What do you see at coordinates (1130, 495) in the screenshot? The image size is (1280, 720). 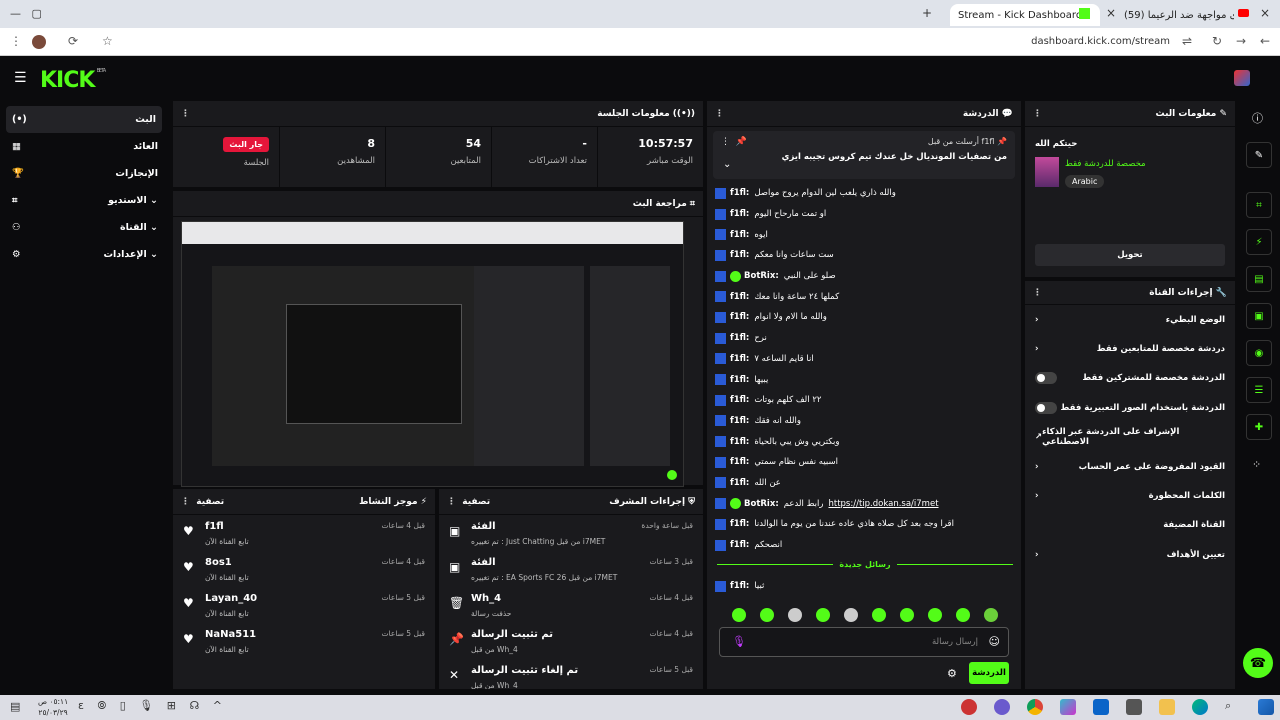 I see `action-banned-words: › الكلمات المحظورة` at bounding box center [1130, 495].